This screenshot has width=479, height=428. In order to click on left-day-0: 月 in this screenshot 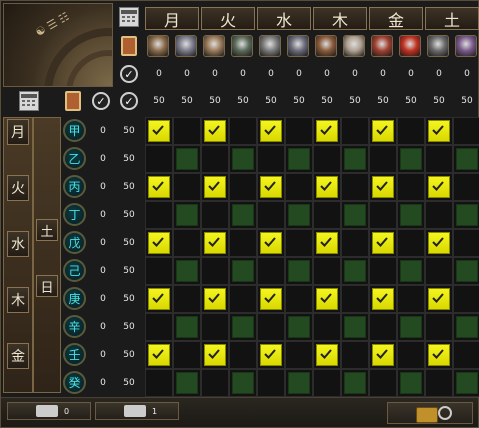, I will do `click(18, 132)`.